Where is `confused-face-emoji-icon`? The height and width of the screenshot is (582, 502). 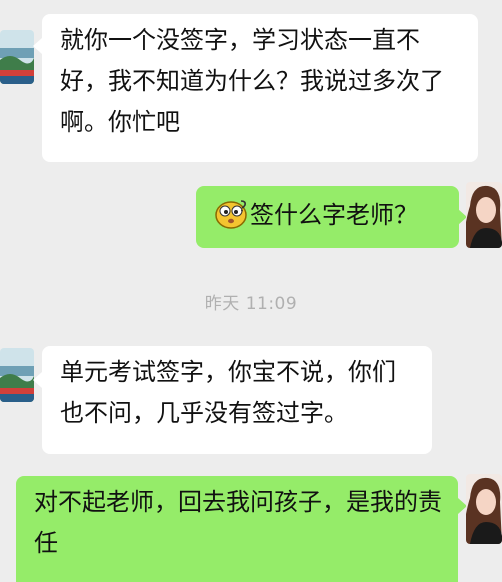
confused-face-emoji-icon is located at coordinates (231, 220).